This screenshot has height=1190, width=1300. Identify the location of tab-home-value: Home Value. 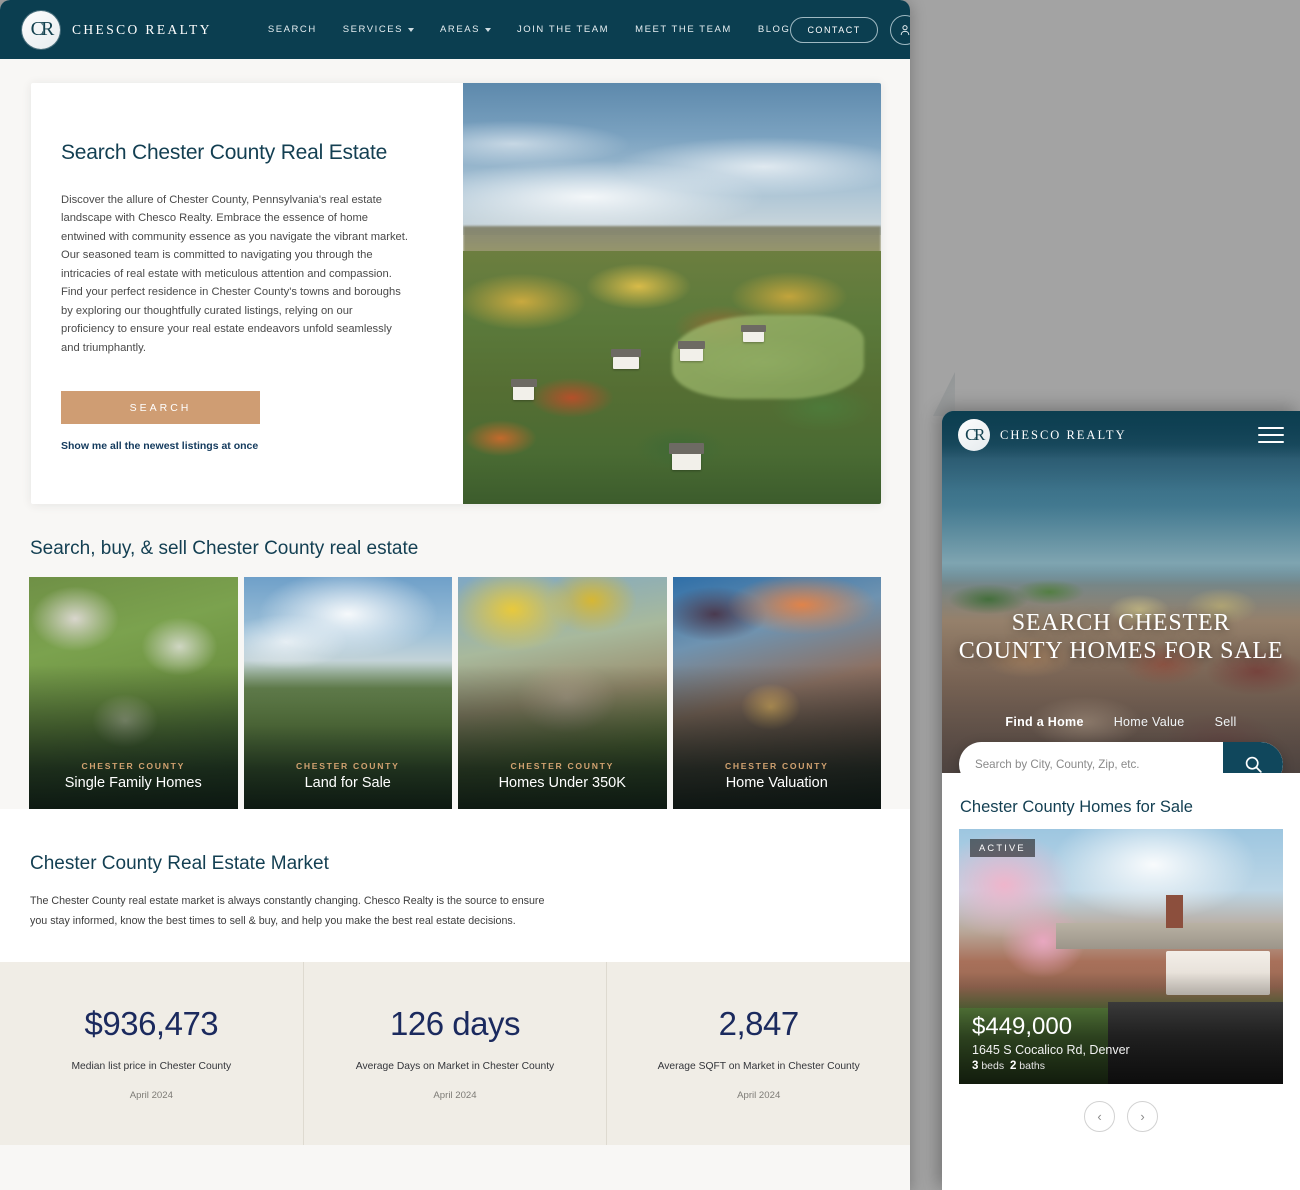
(1149, 722).